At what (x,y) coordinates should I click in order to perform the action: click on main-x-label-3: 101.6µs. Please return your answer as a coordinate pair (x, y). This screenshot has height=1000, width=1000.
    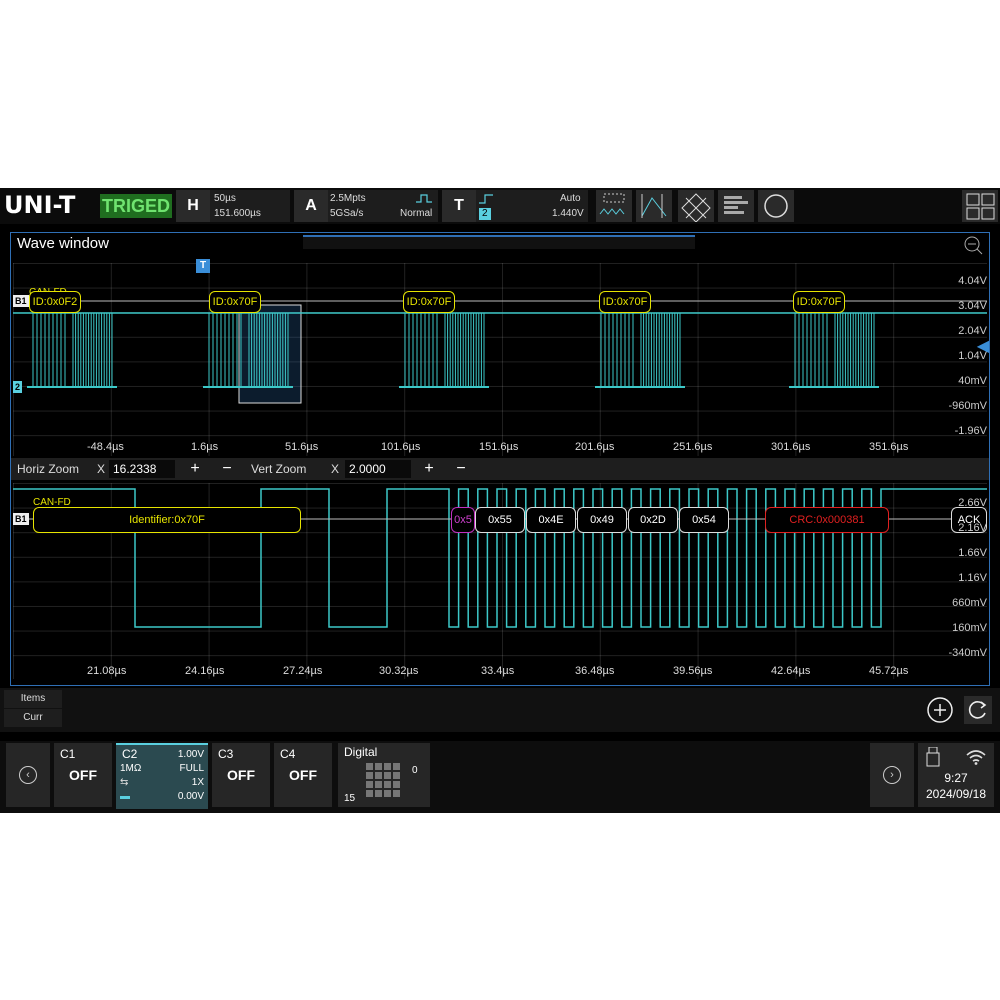
    Looking at the image, I should click on (401, 447).